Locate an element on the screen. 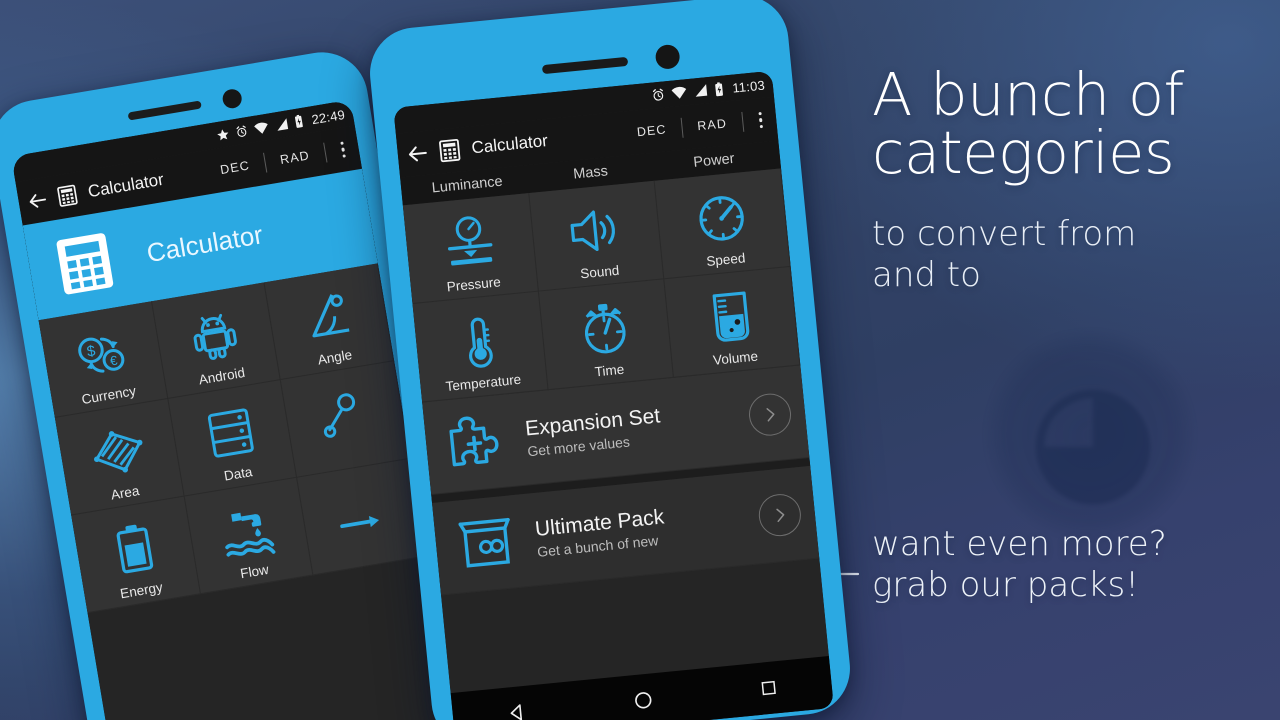 The width and height of the screenshot is (1280, 720). headline-line-2: categories is located at coordinates (1023, 152).